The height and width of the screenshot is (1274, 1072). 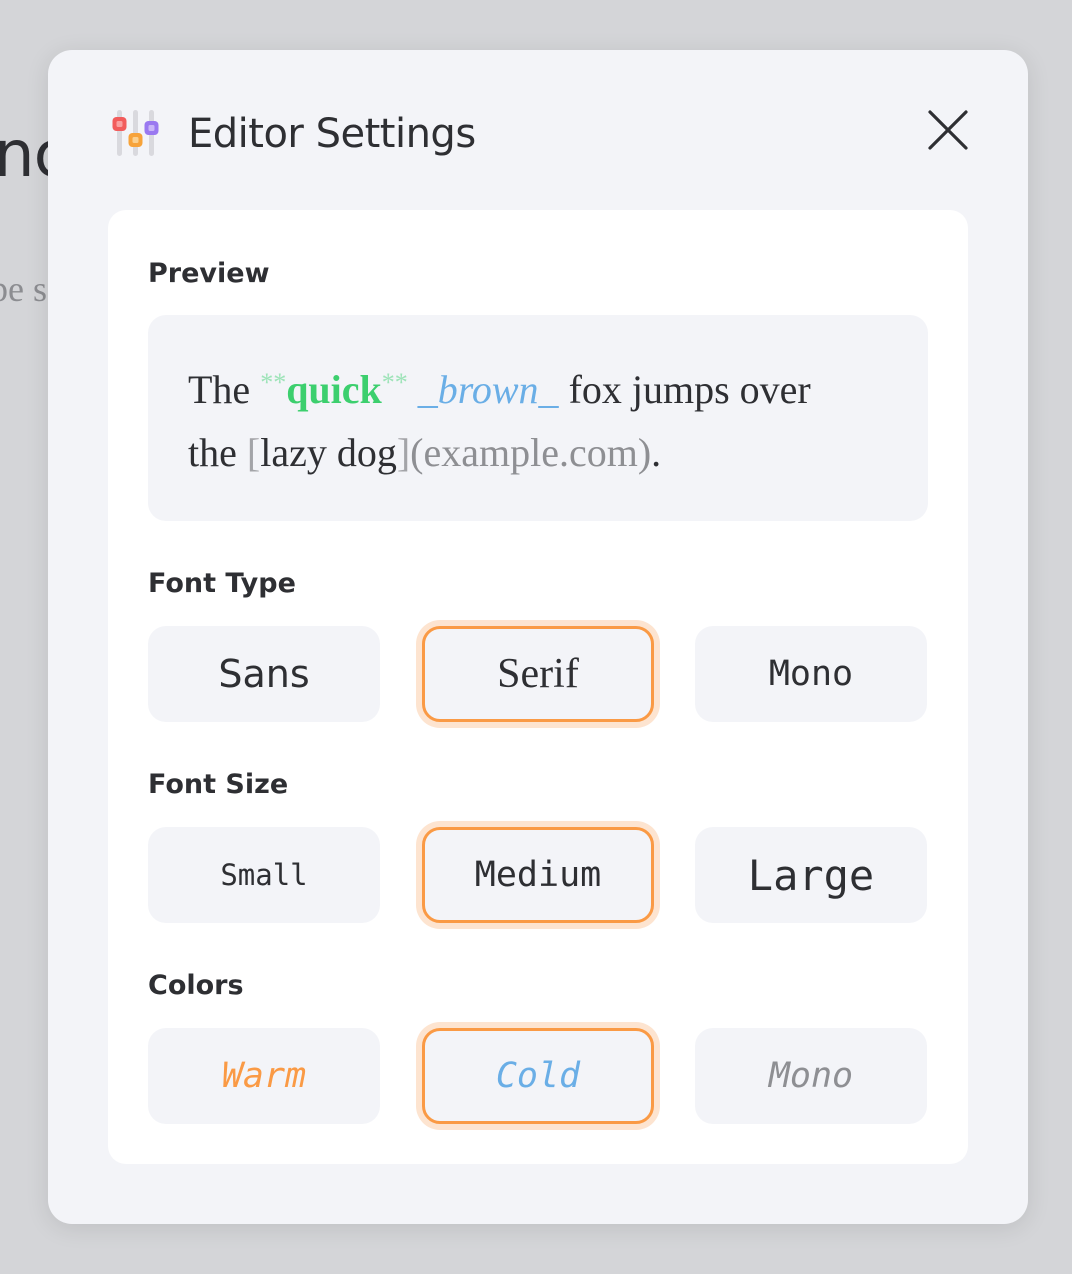 What do you see at coordinates (488, 389) in the screenshot?
I see `italic-text: _brown_` at bounding box center [488, 389].